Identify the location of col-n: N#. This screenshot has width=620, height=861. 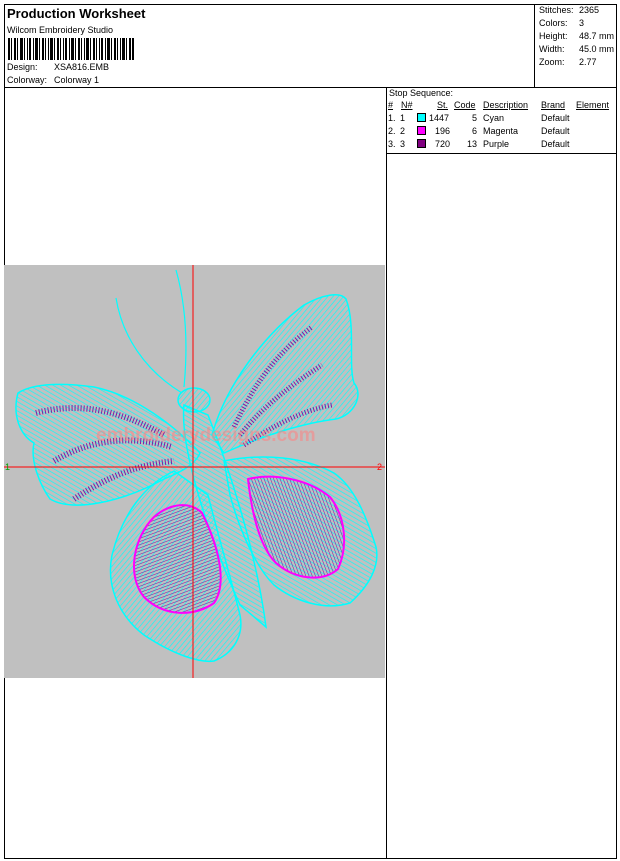
(407, 105).